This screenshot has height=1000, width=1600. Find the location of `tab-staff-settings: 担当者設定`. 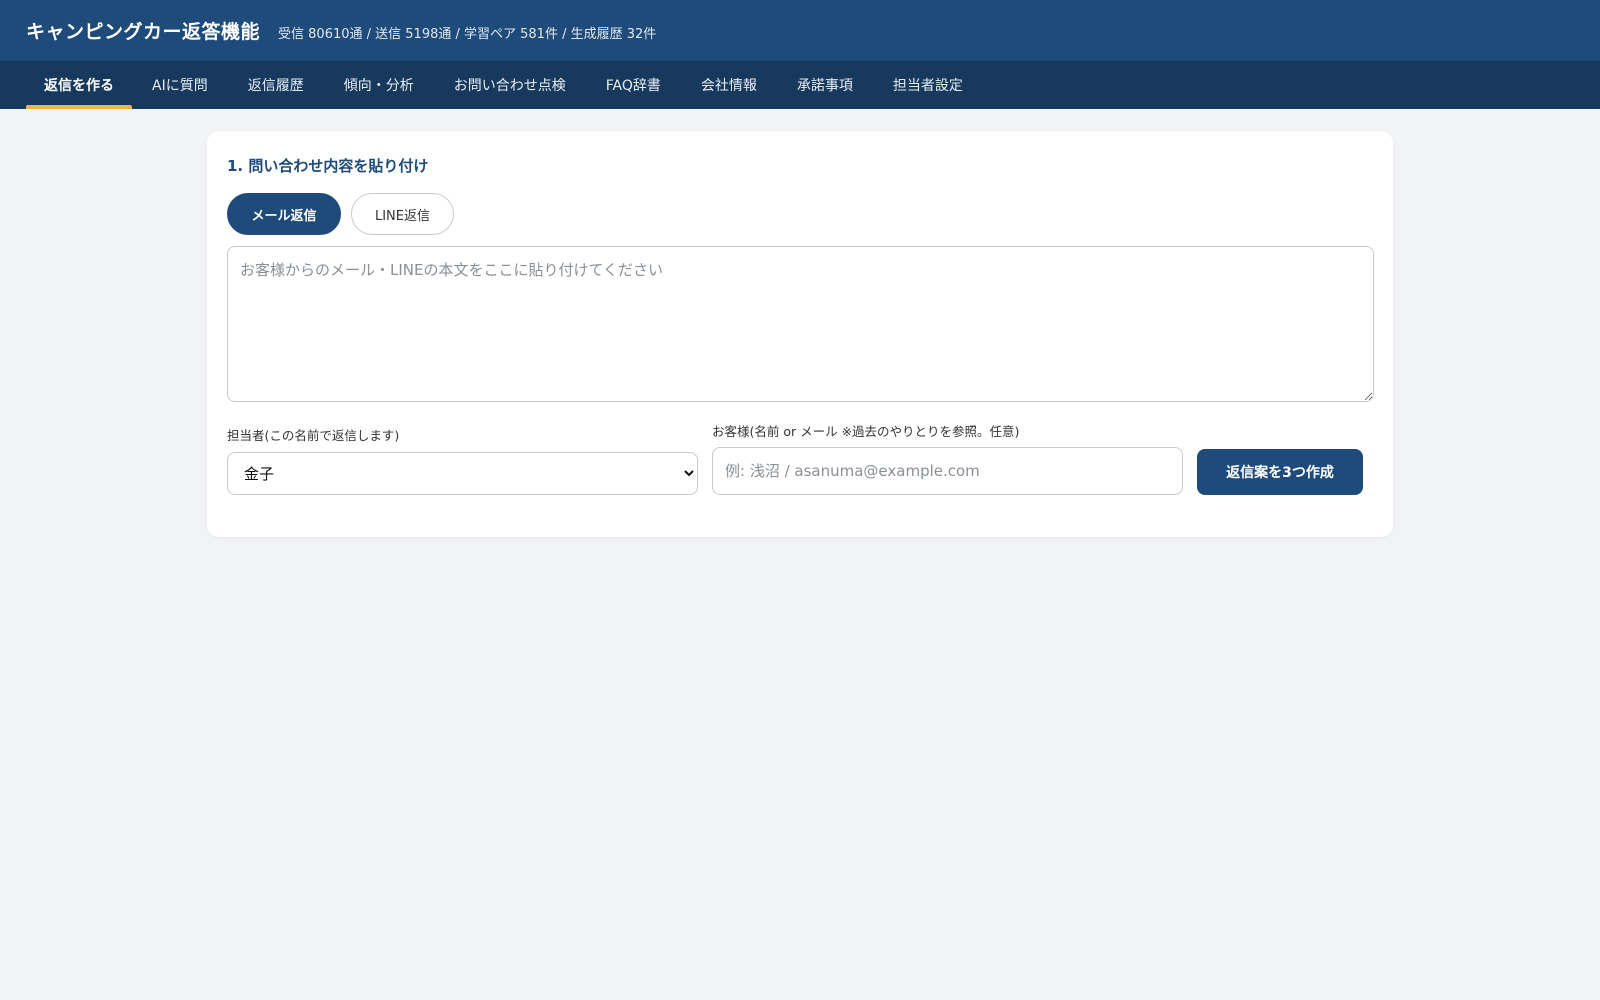

tab-staff-settings: 担当者設定 is located at coordinates (928, 85).